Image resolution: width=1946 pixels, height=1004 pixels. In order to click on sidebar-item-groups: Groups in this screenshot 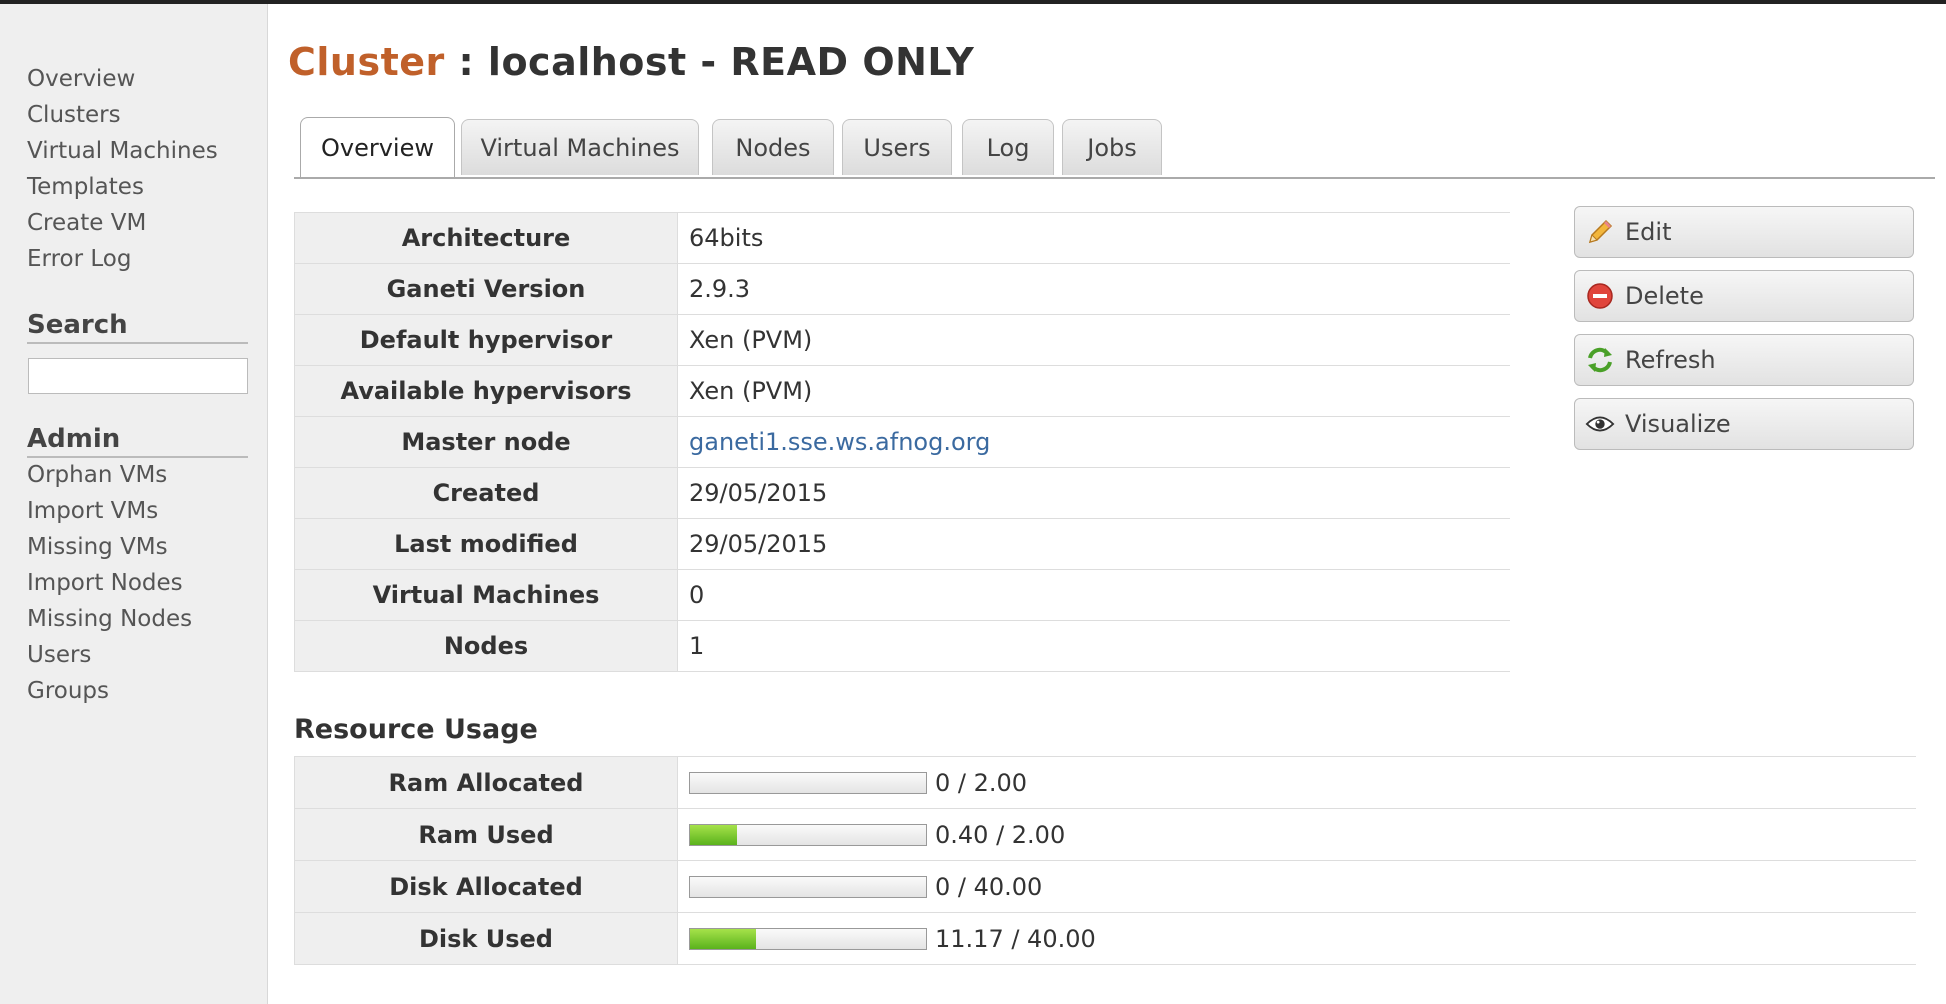, I will do `click(68, 691)`.